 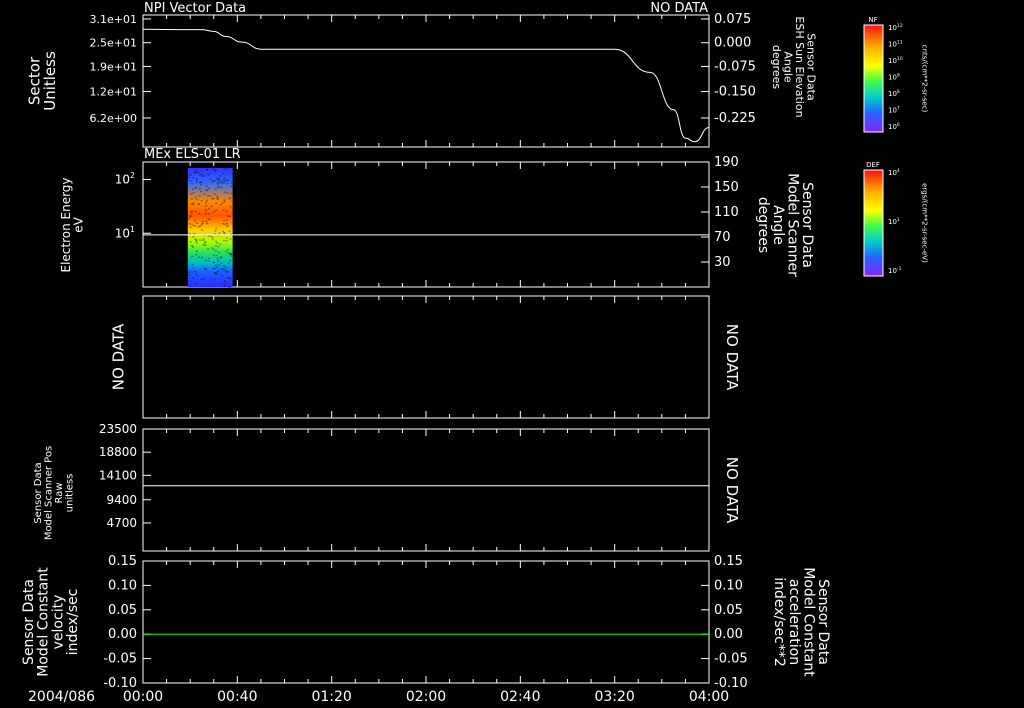 What do you see at coordinates (779, 622) in the screenshot?
I see `panel5-ylabel-right-line: index/sec**2` at bounding box center [779, 622].